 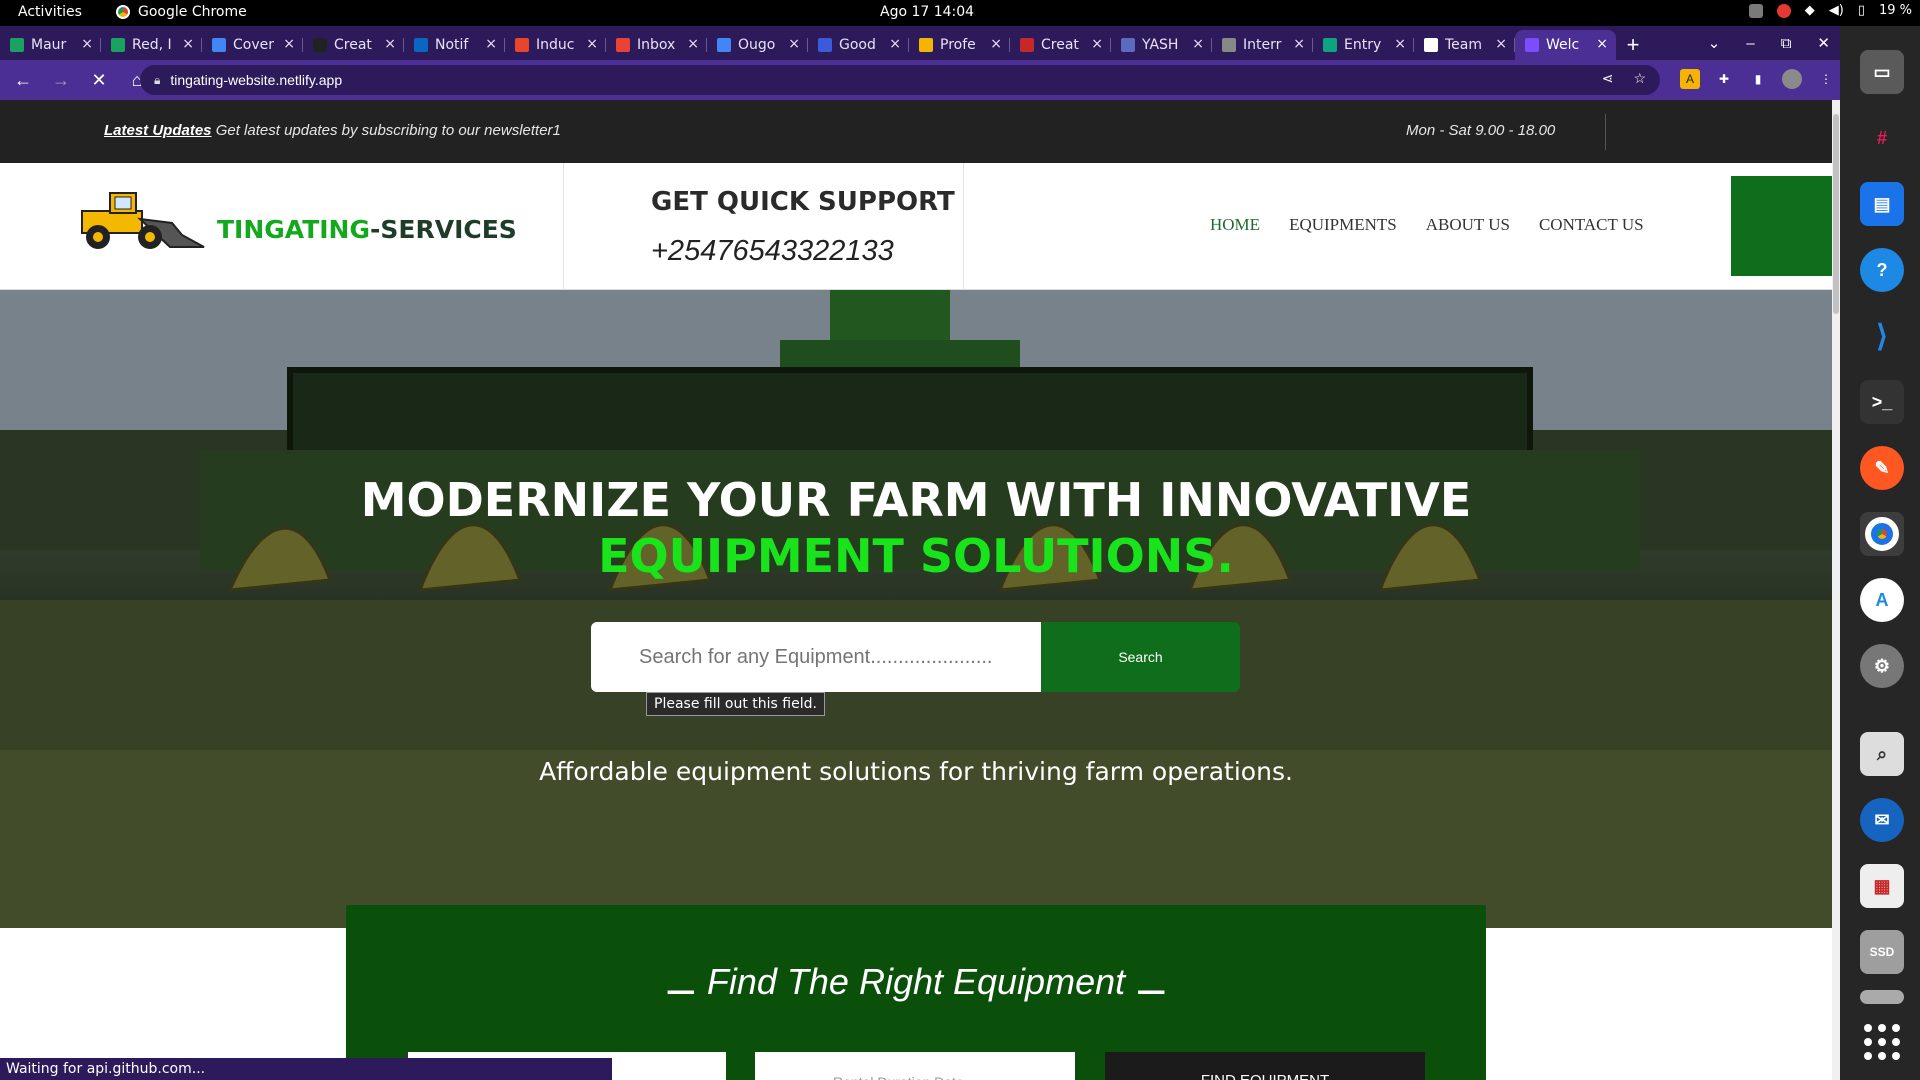 What do you see at coordinates (61, 80) in the screenshot?
I see `forward-button: →` at bounding box center [61, 80].